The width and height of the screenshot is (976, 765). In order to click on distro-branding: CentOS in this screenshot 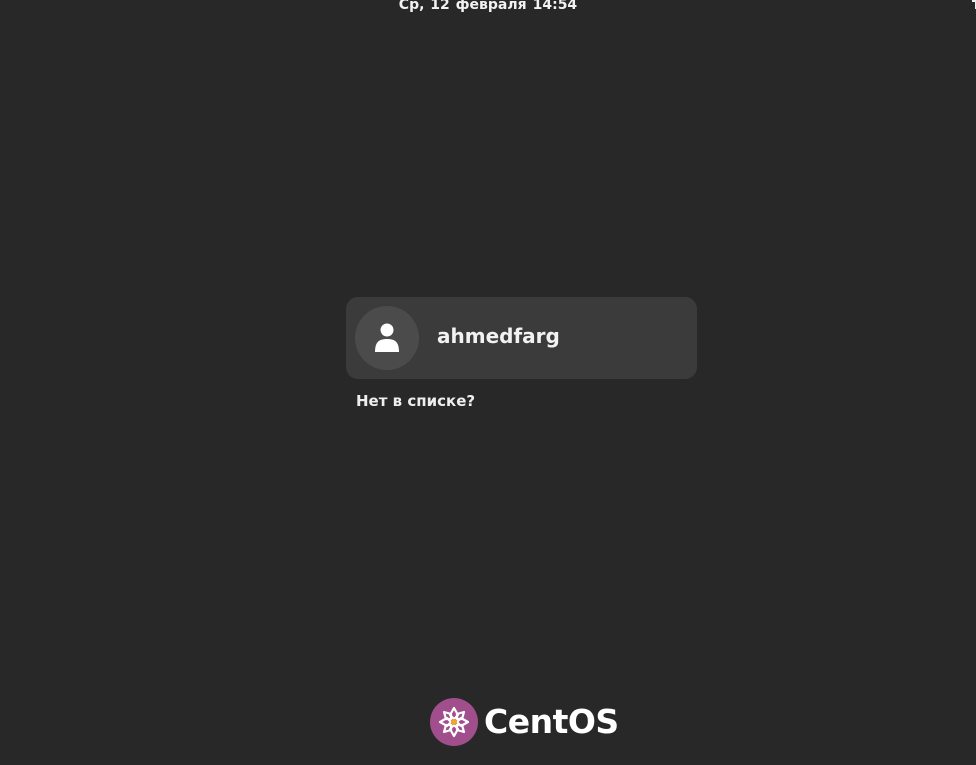, I will do `click(524, 722)`.